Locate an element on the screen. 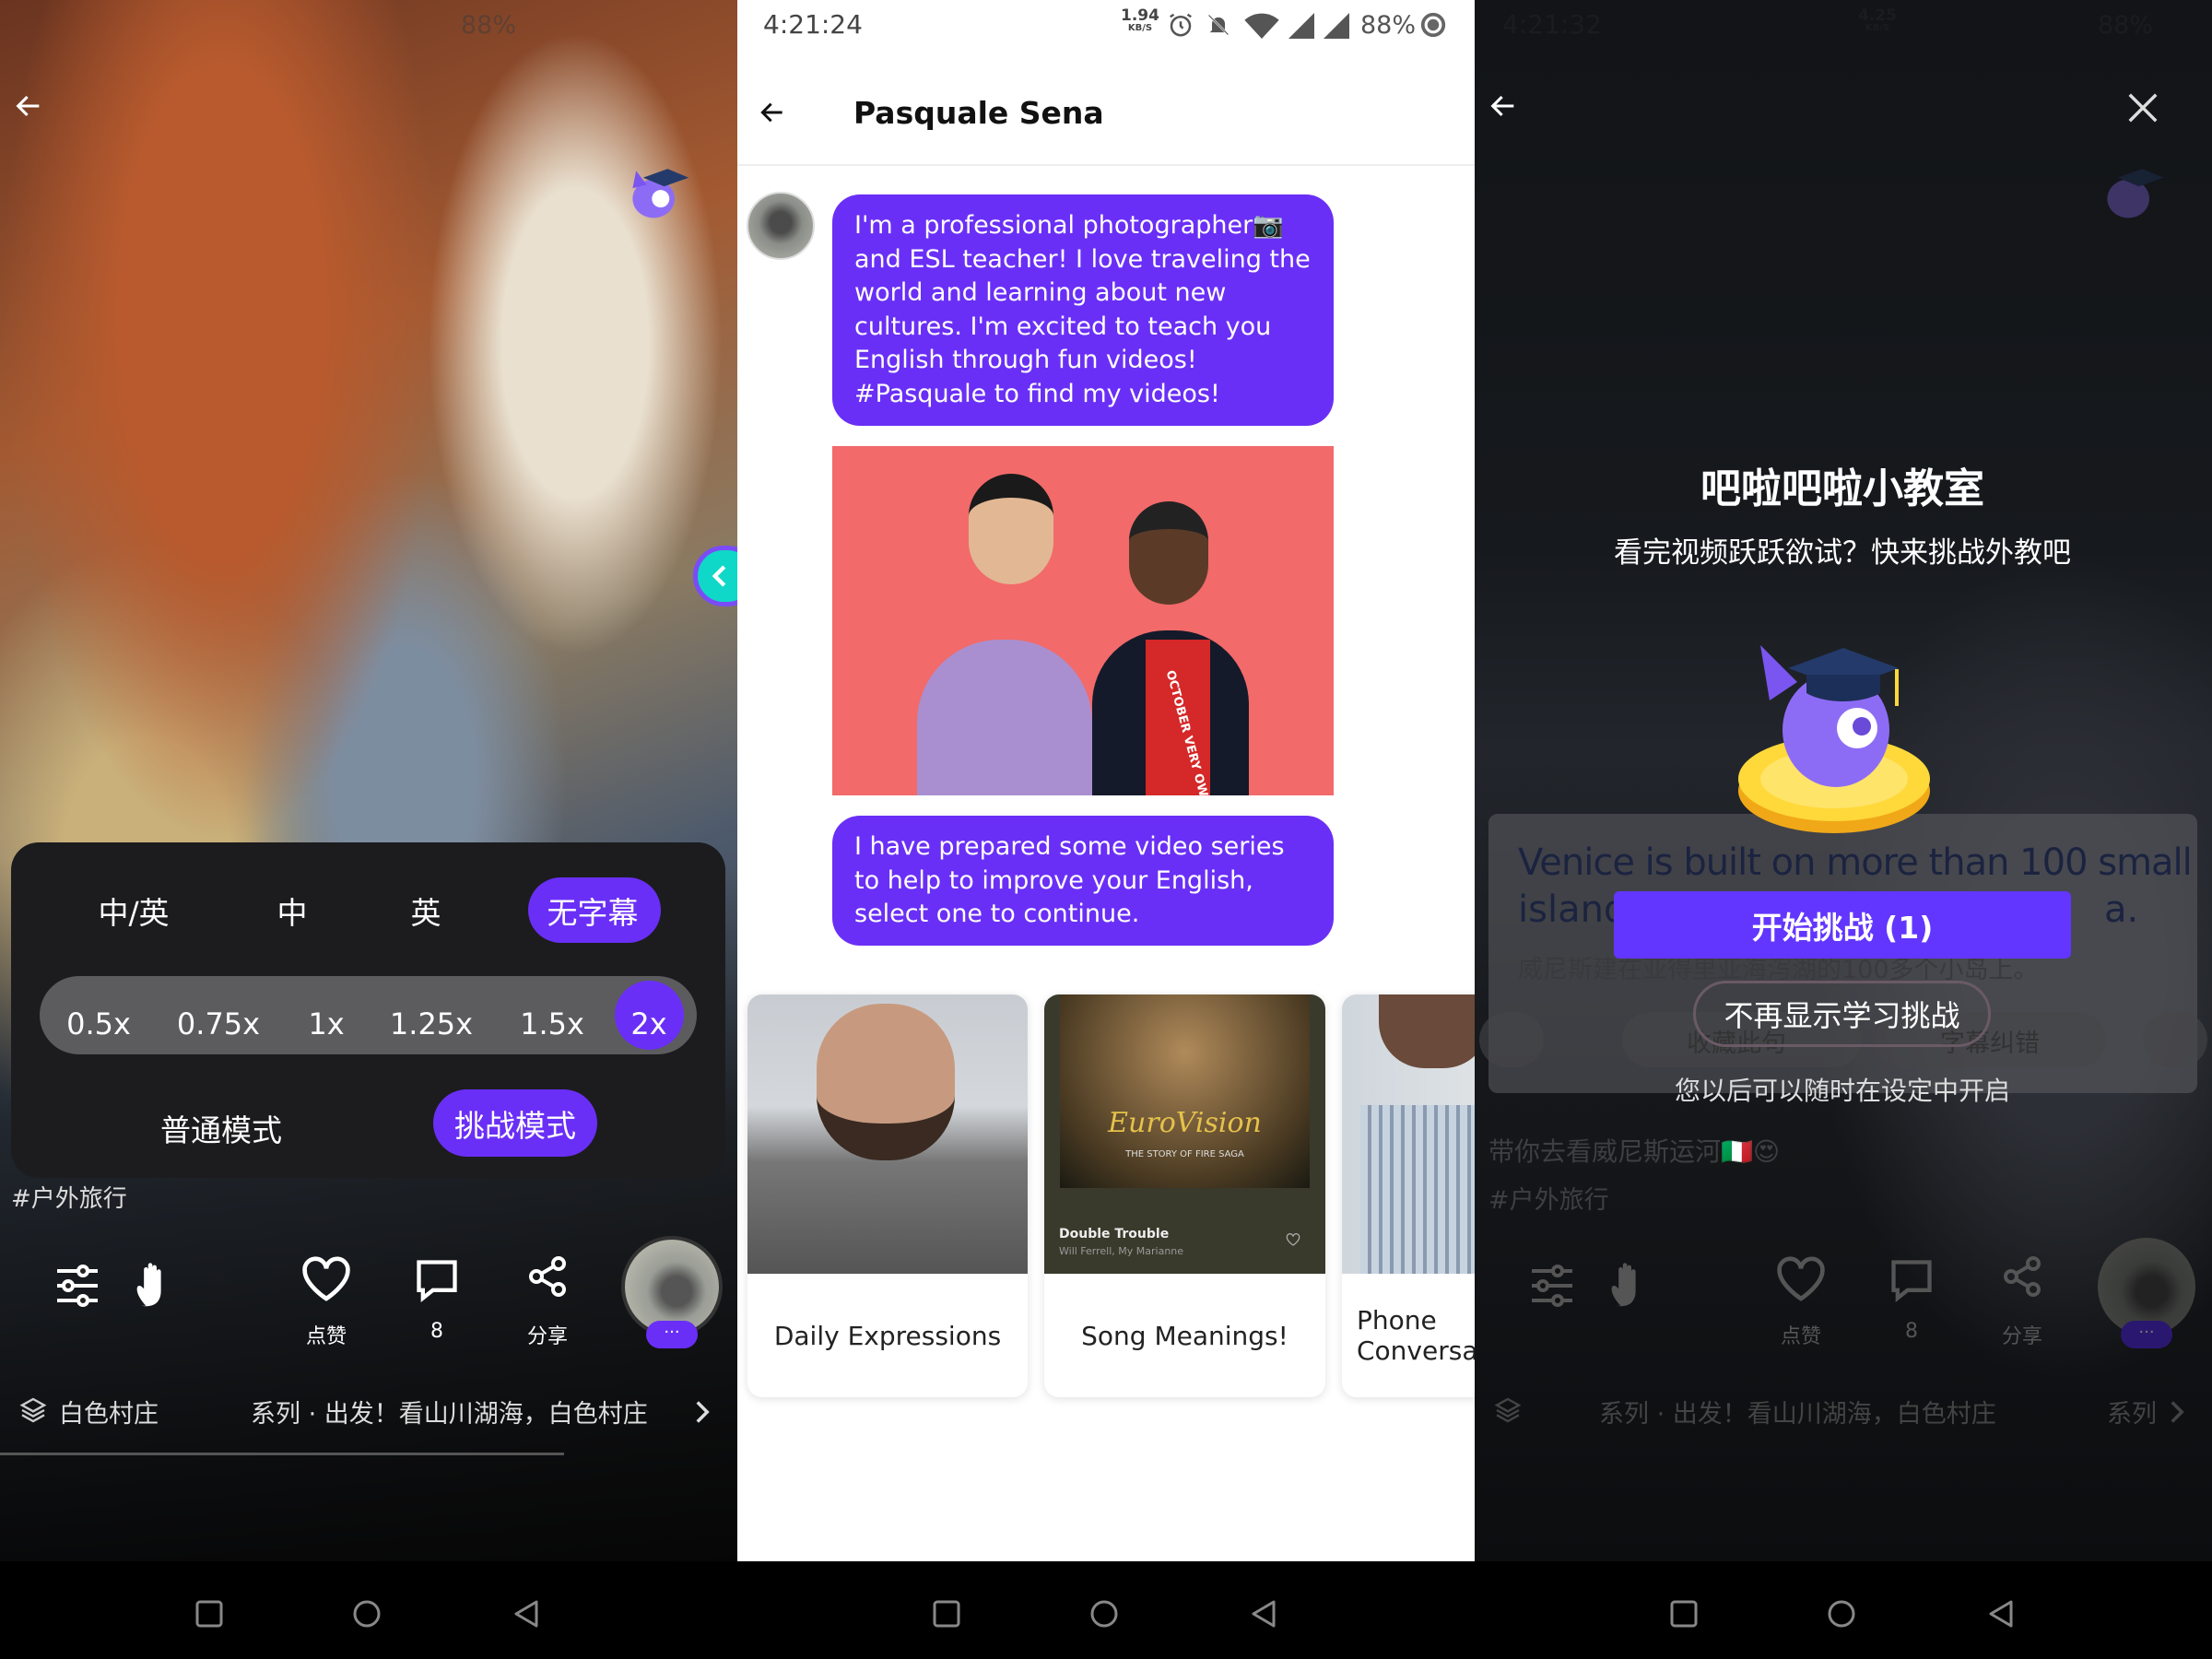  subtitle-option-english: 英 is located at coordinates (426, 910).